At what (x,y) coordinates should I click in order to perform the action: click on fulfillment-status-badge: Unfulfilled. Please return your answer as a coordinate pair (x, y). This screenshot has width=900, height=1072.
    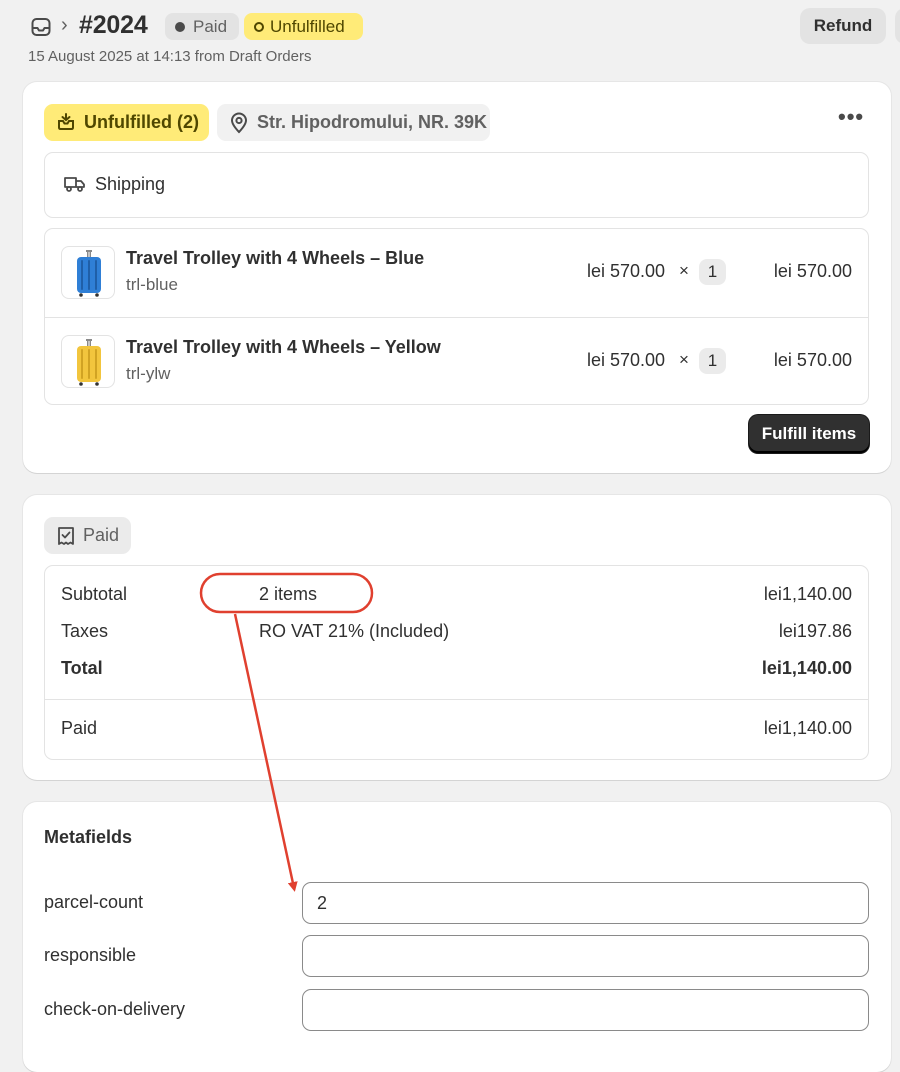
    Looking at the image, I should click on (303, 26).